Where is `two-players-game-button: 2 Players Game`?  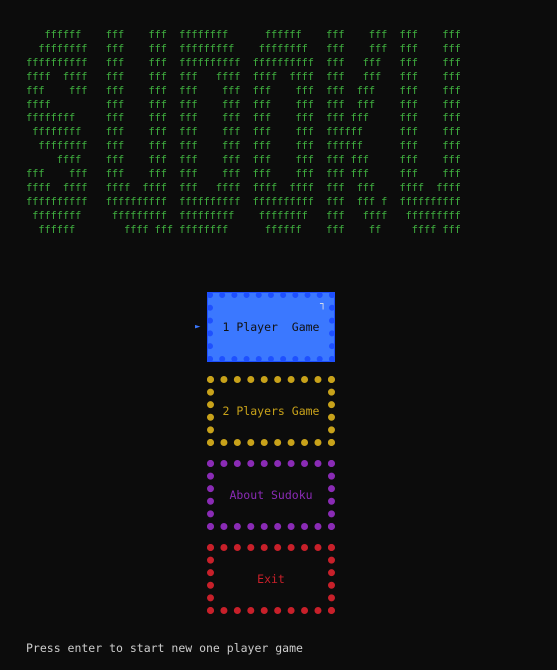
two-players-game-button: 2 Players Game is located at coordinates (271, 411).